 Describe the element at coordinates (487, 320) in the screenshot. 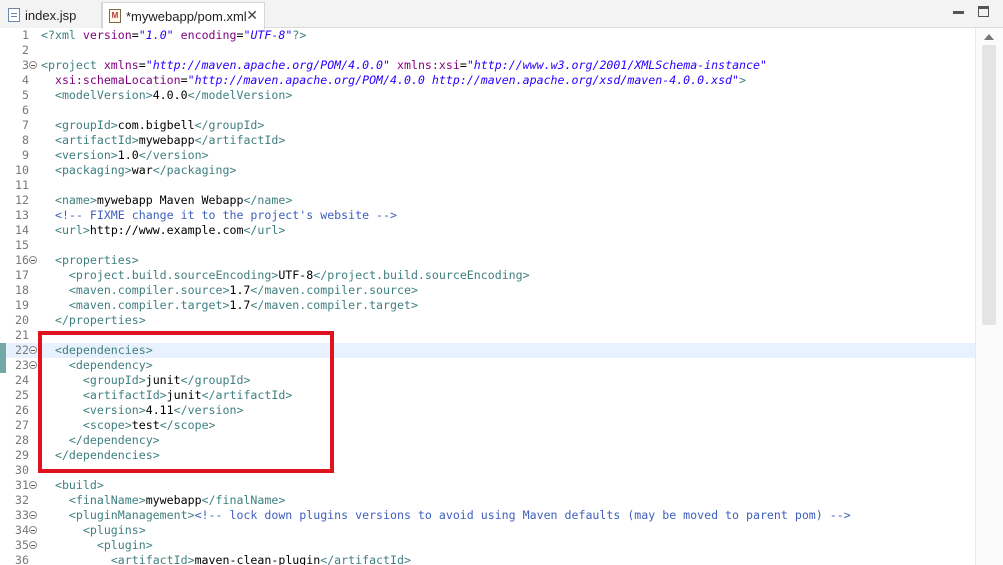

I see `code-line: 20 </properties>` at that location.